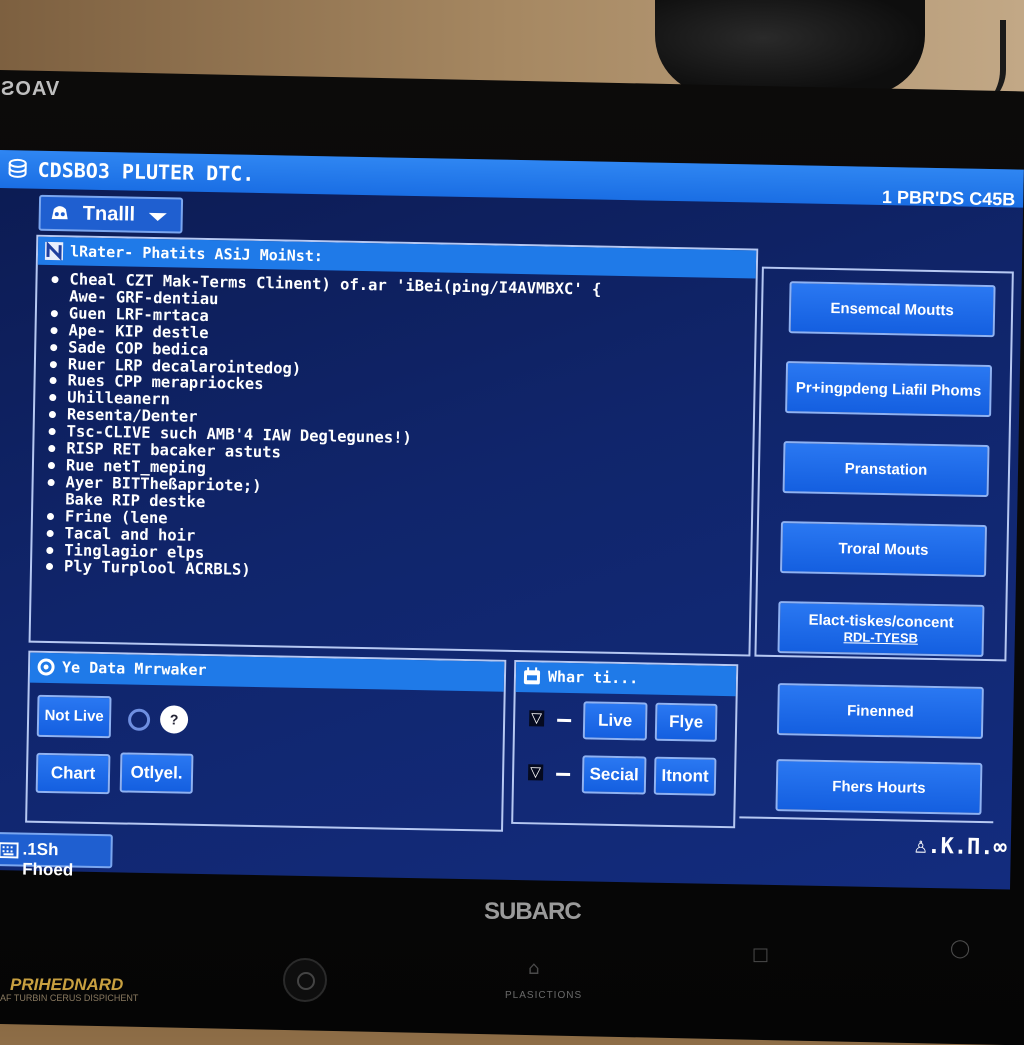  Describe the element at coordinates (174, 719) in the screenshot. I see `help-icon: ?` at that location.